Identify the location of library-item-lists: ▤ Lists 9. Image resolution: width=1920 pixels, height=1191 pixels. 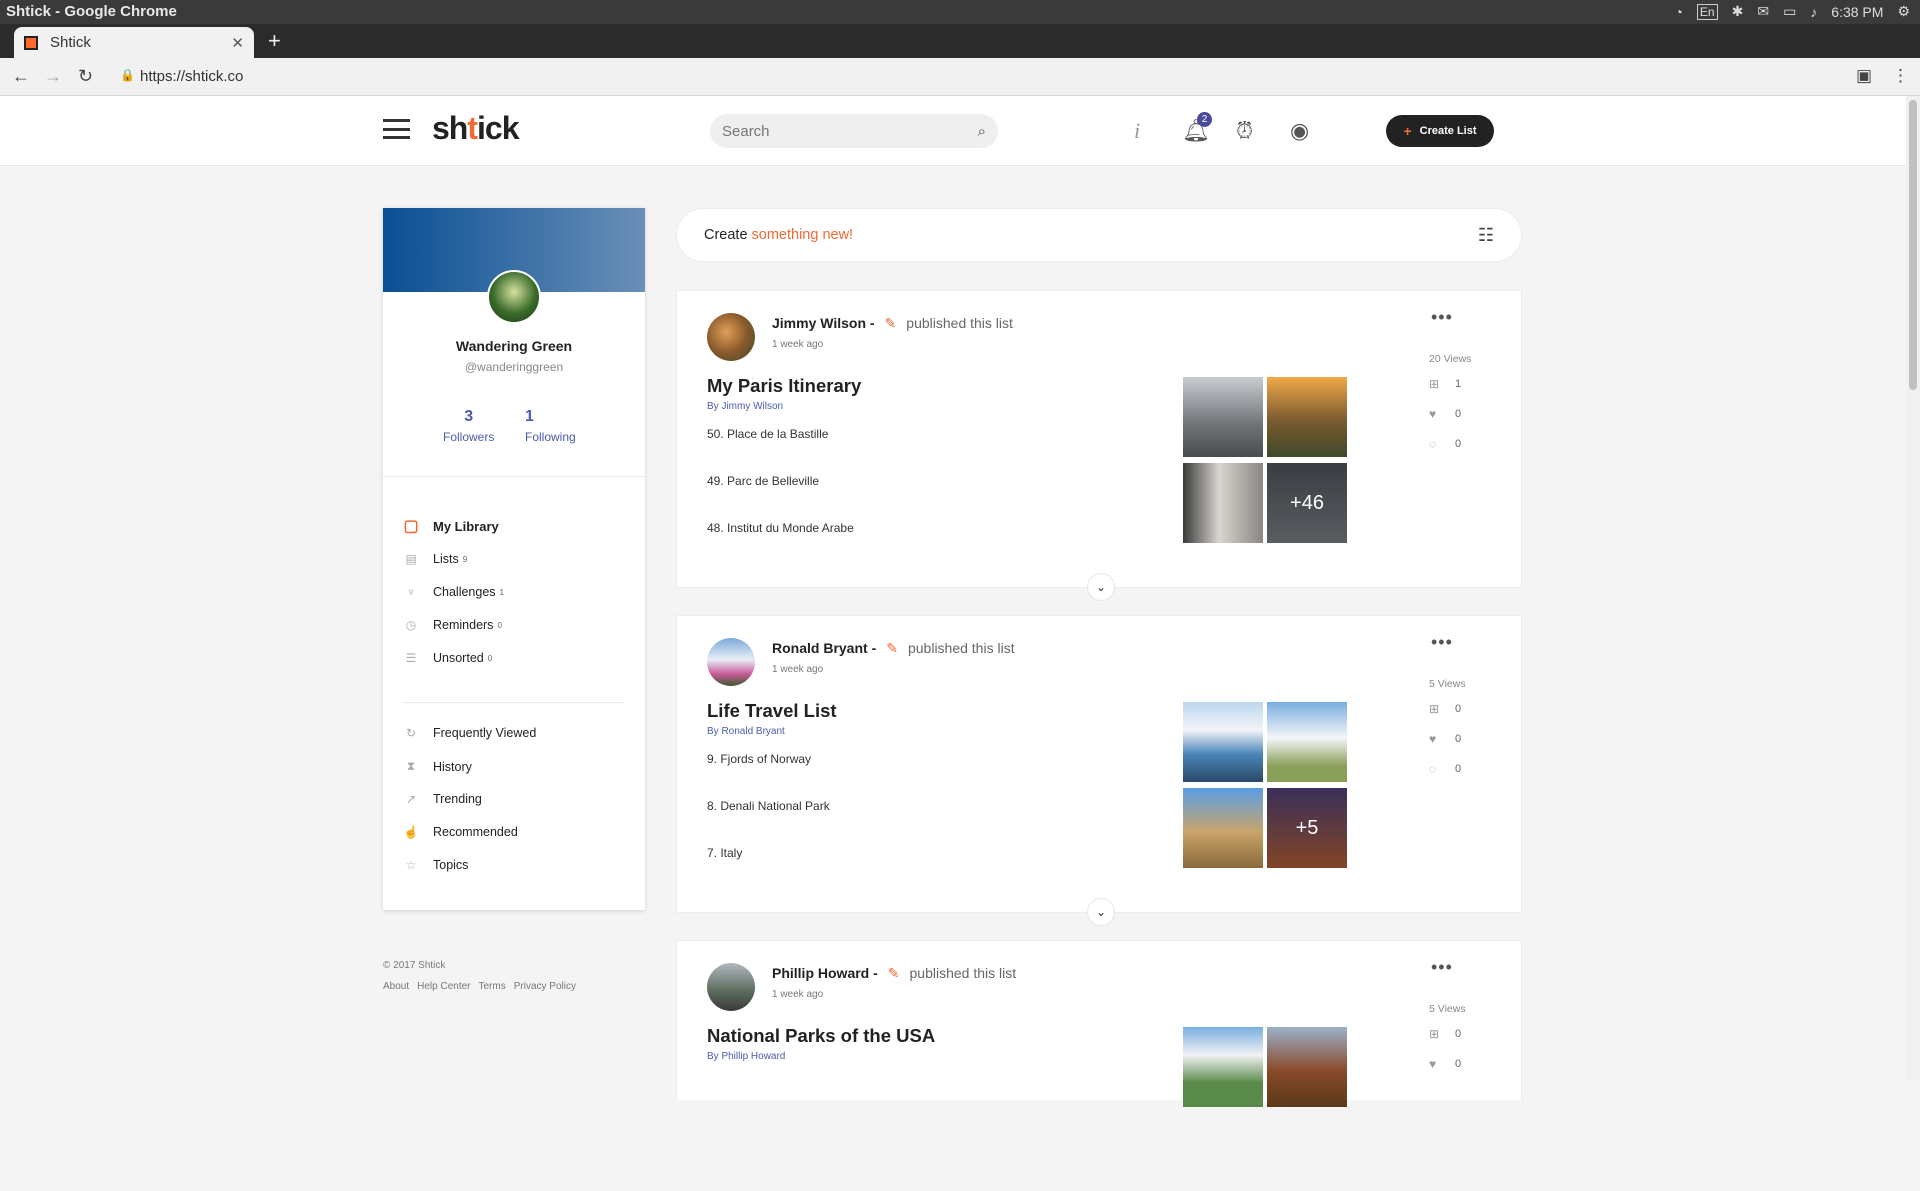
(435, 559).